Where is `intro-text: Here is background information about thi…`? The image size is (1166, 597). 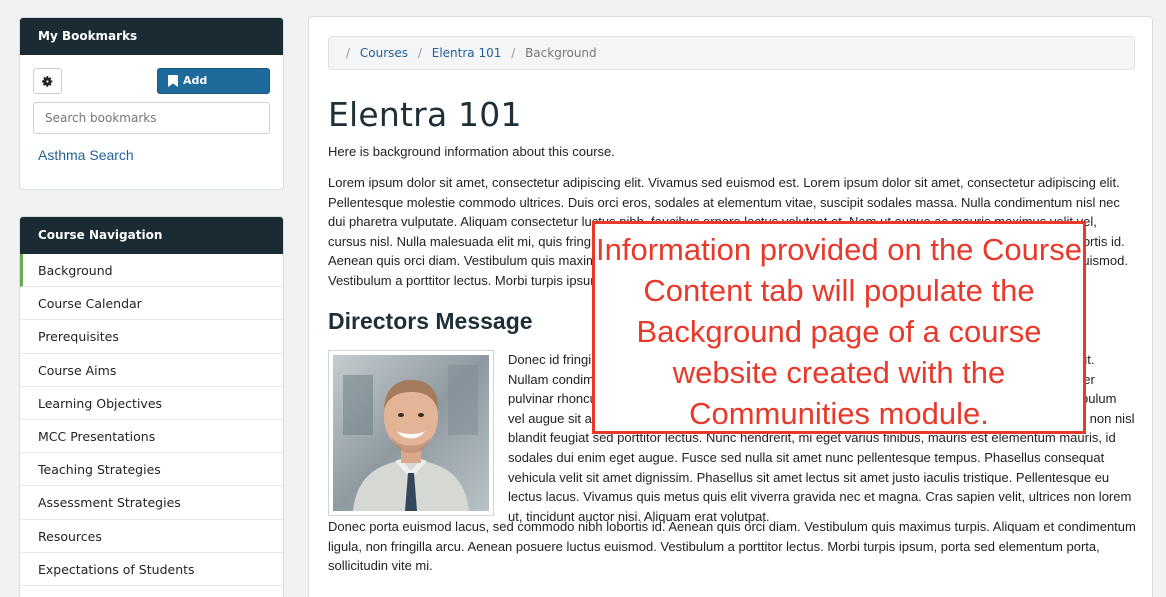
intro-text: Here is background information about thi… is located at coordinates (471, 151).